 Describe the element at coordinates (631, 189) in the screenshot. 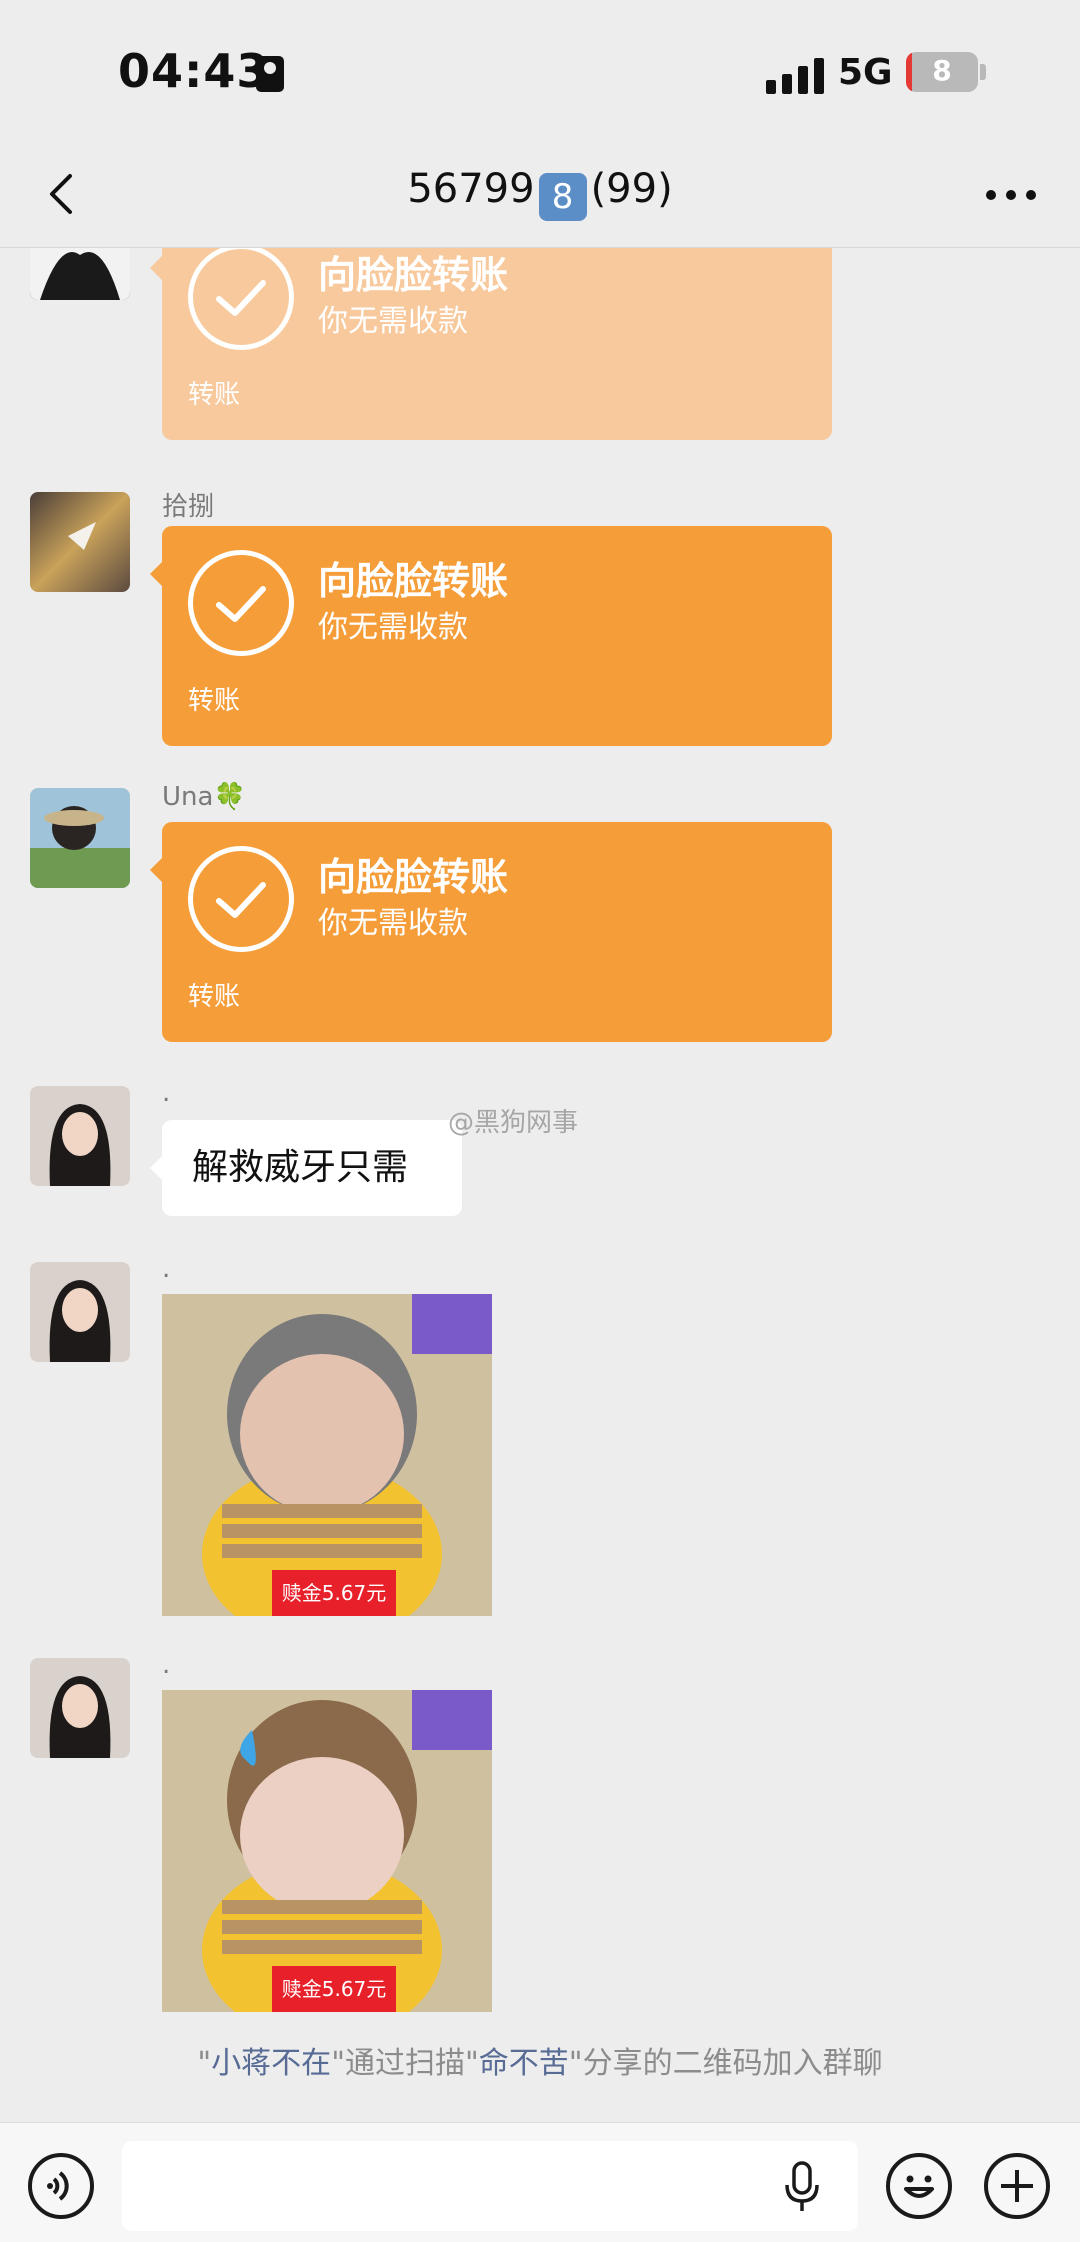

I see `member-count: (99)` at that location.